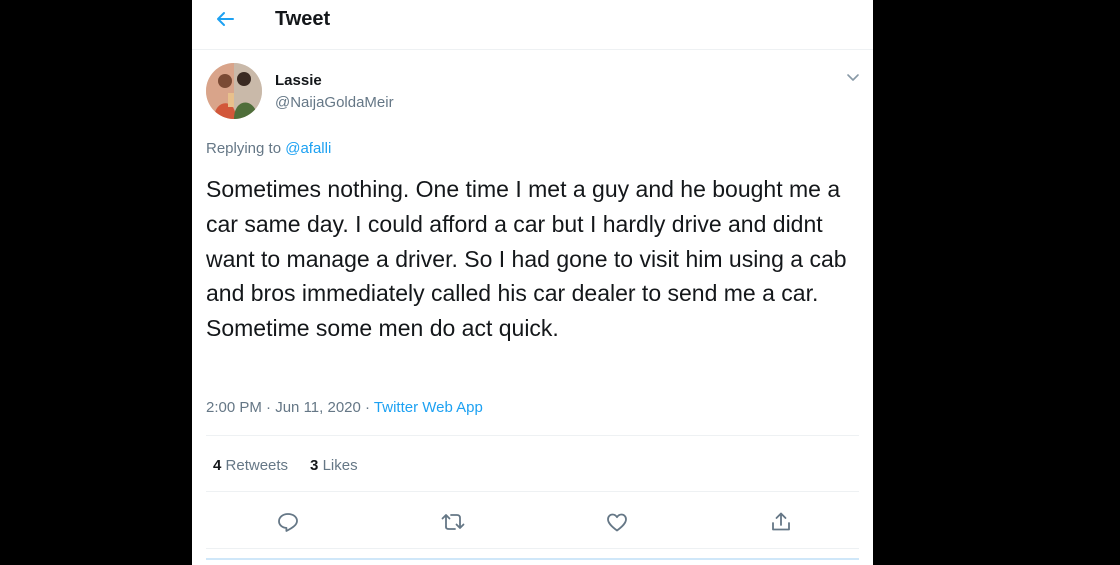  I want to click on header-bar: Tweet, so click(532, 25).